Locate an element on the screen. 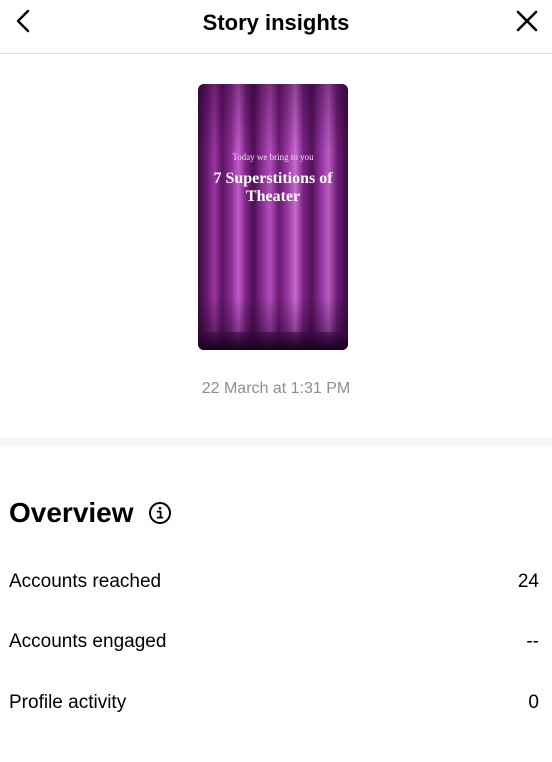 This screenshot has width=552, height=762. metric-row-accounts-reached: Accounts reached 24 is located at coordinates (274, 582).